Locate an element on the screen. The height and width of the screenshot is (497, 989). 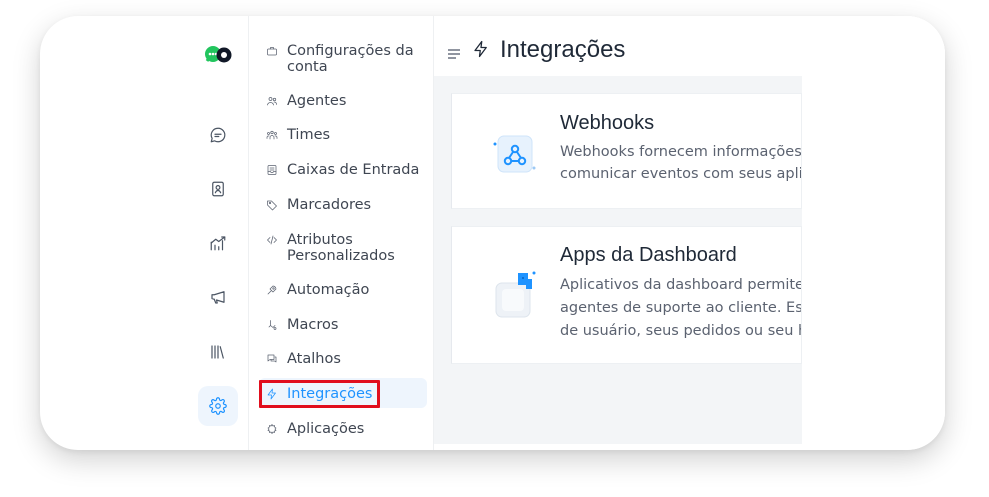
integration-name: Webhooks is located at coordinates (607, 123).